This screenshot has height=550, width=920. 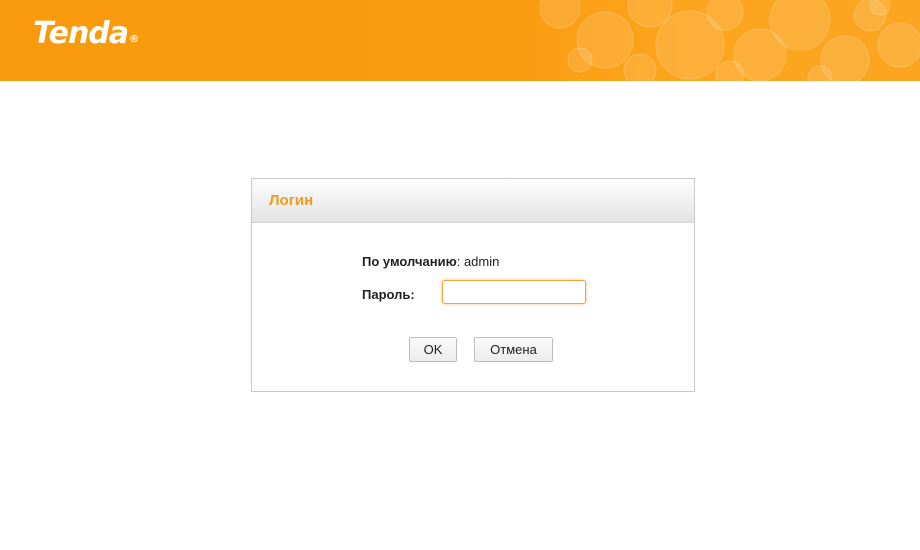 What do you see at coordinates (388, 294) in the screenshot?
I see `password-label: Пароль:` at bounding box center [388, 294].